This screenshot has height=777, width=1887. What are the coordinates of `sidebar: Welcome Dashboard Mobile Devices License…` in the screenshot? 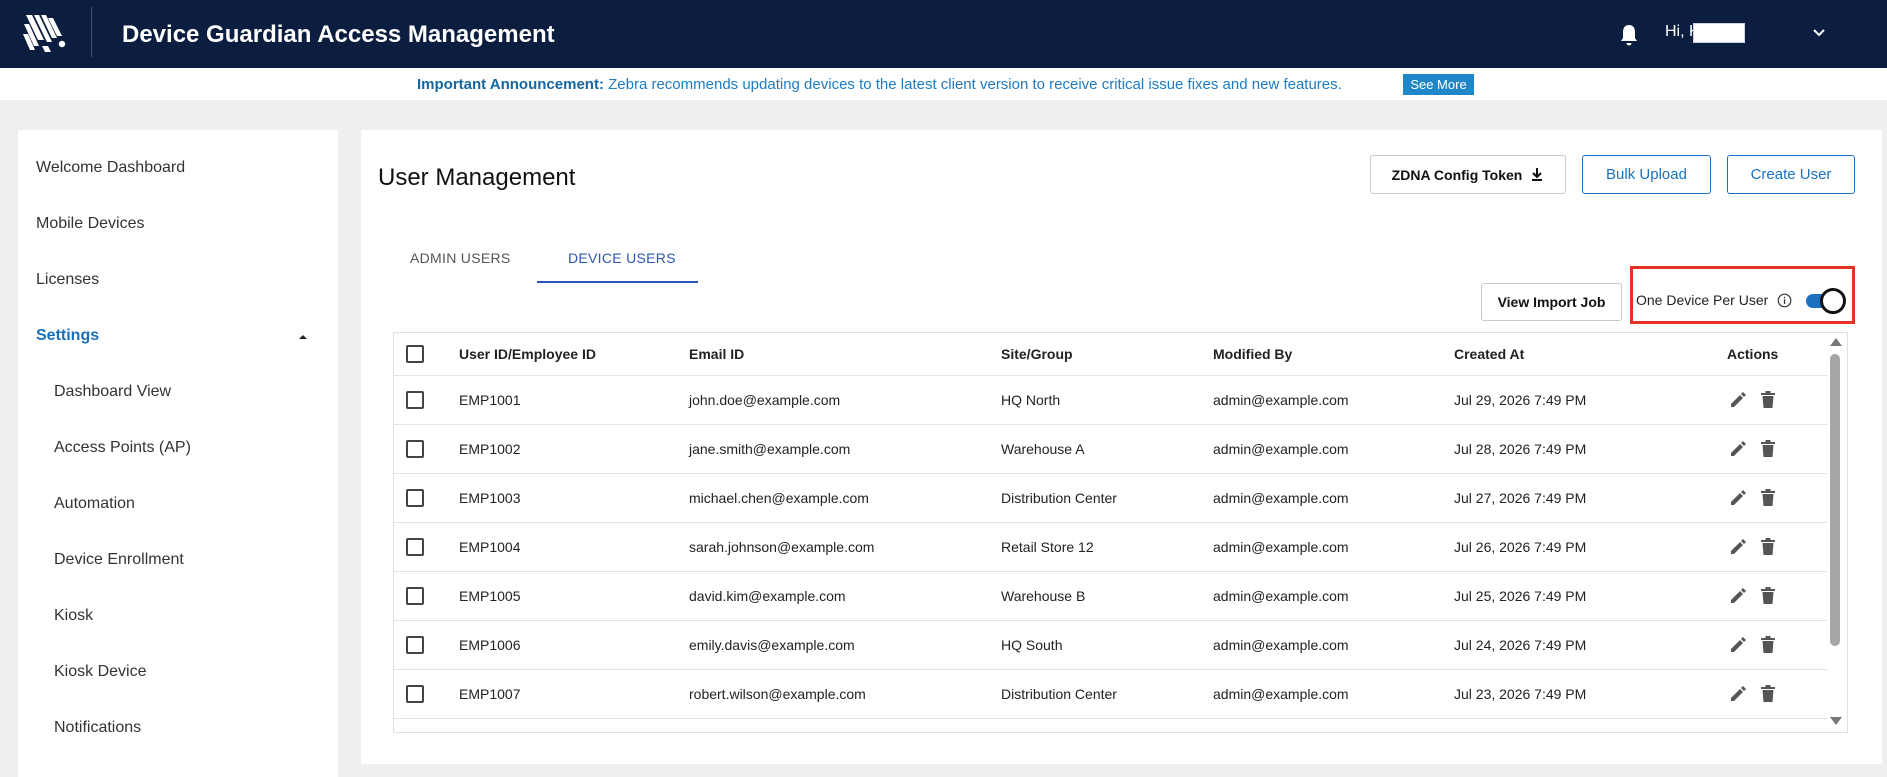 It's located at (178, 453).